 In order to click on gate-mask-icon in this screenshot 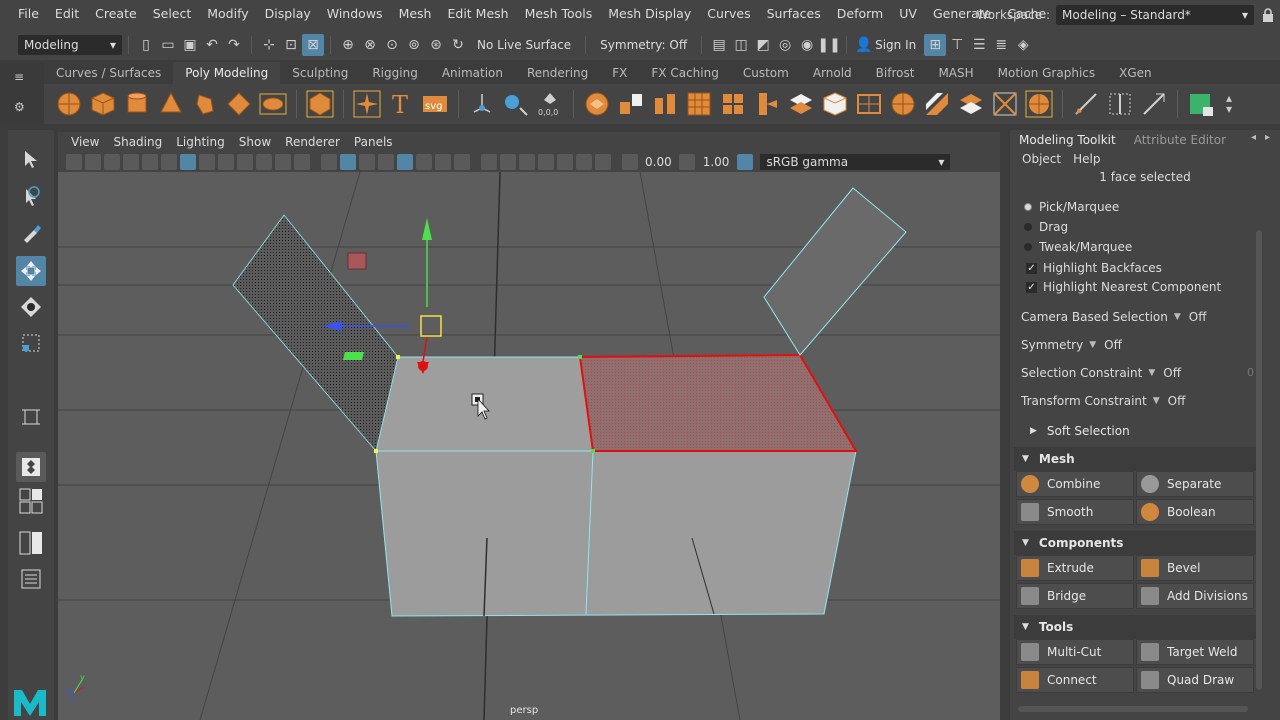, I will do `click(244, 162)`.